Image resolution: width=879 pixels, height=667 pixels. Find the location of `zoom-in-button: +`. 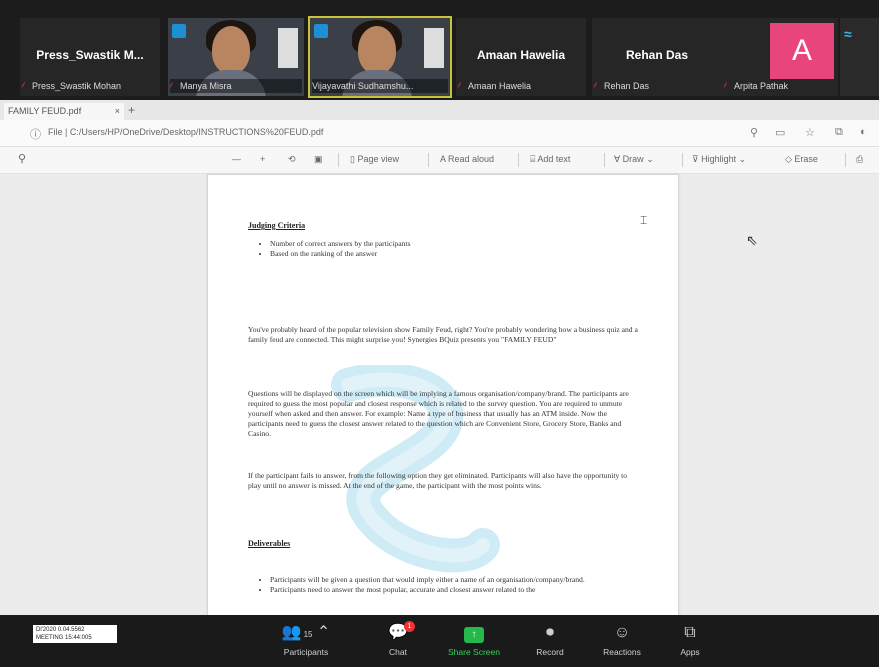

zoom-in-button: + is located at coordinates (262, 159).